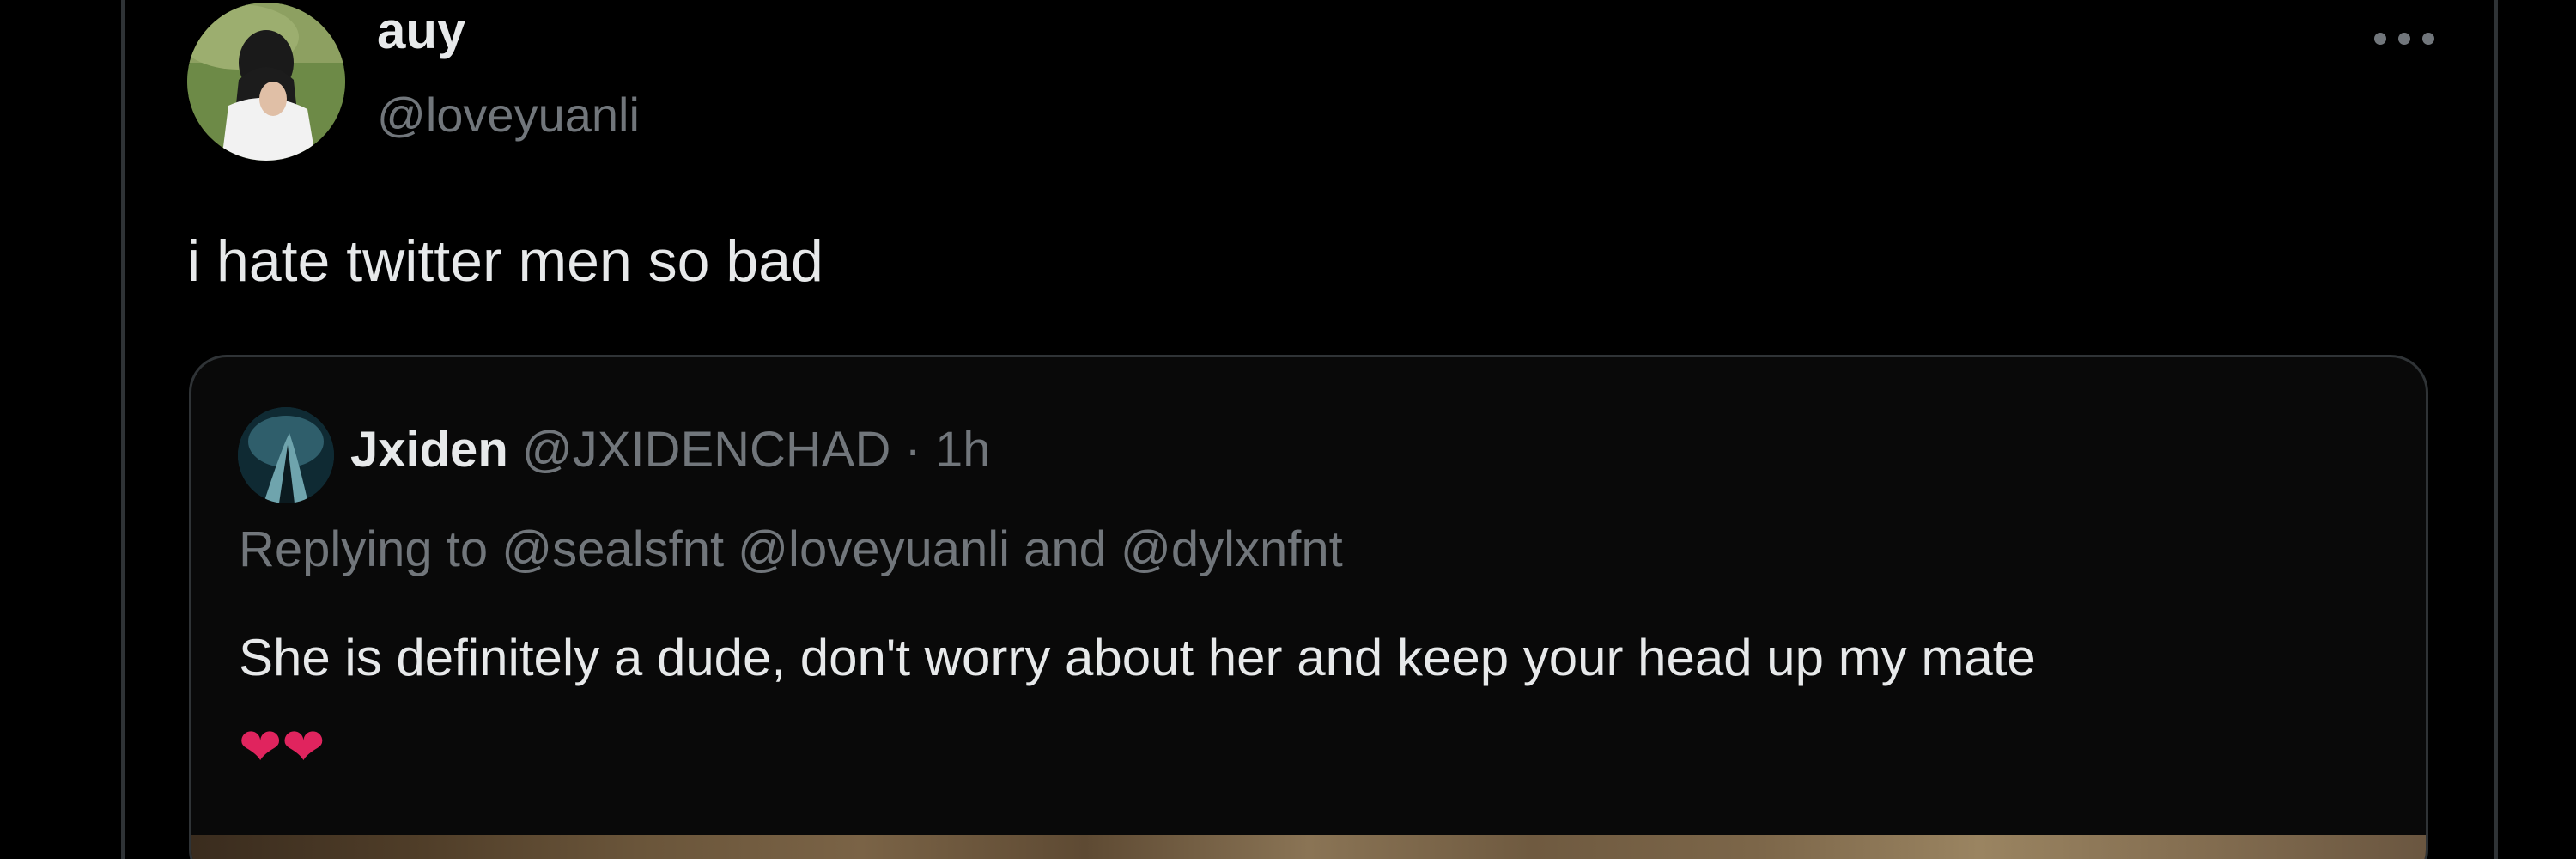  Describe the element at coordinates (921, 549) in the screenshot. I see `replying-to-users: @sealsfnt @loveyuanli and @dylxnfnt` at that location.